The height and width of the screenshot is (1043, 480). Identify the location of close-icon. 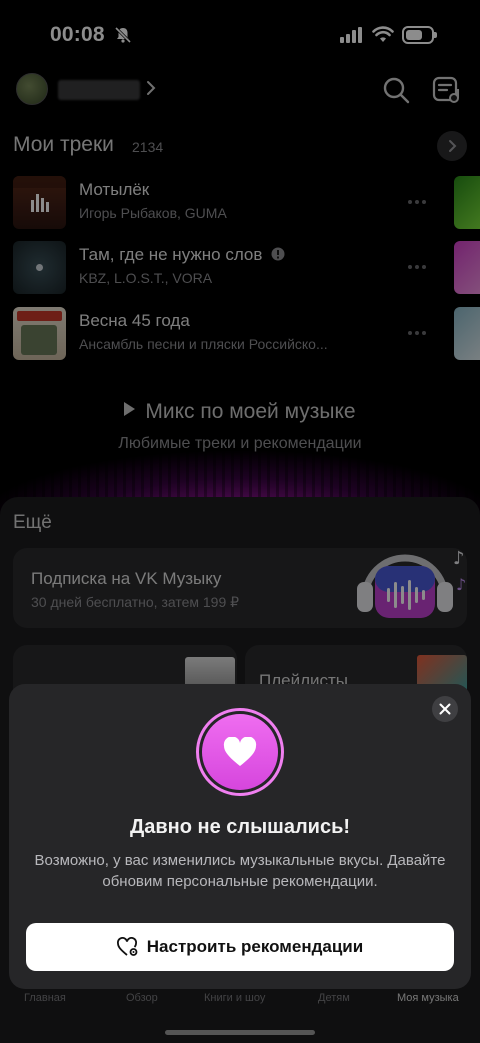
(445, 709).